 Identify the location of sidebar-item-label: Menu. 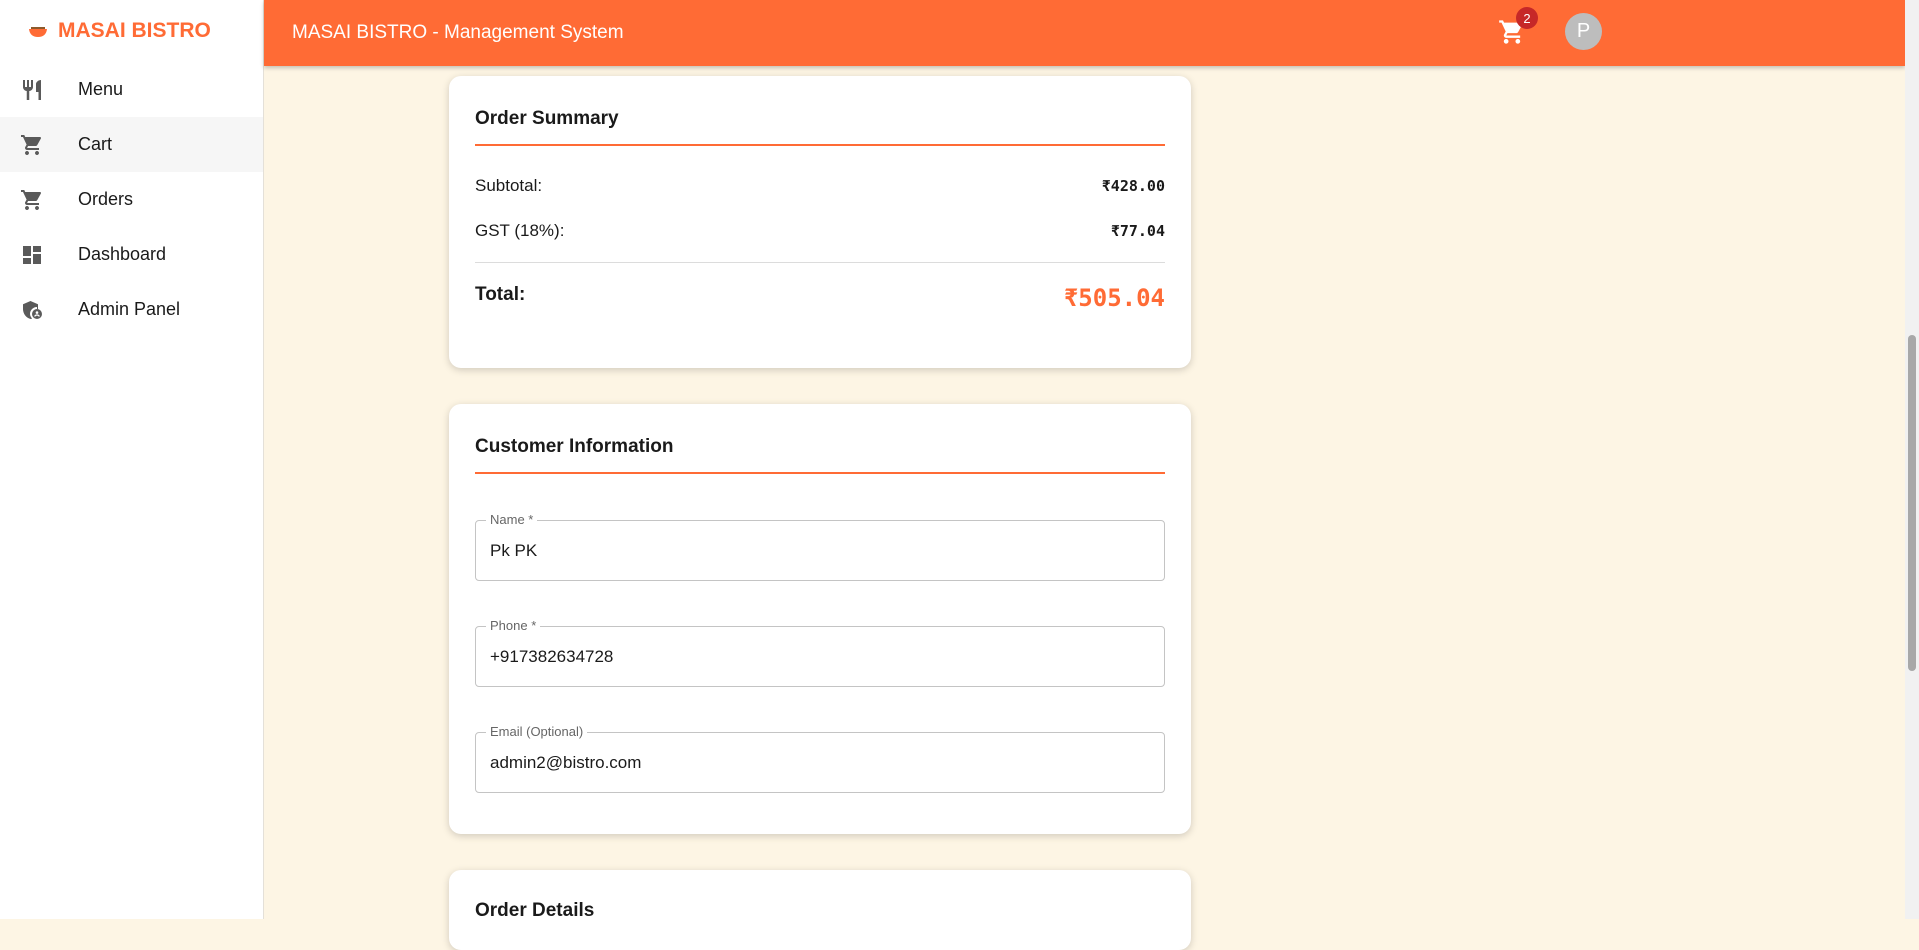
(101, 89).